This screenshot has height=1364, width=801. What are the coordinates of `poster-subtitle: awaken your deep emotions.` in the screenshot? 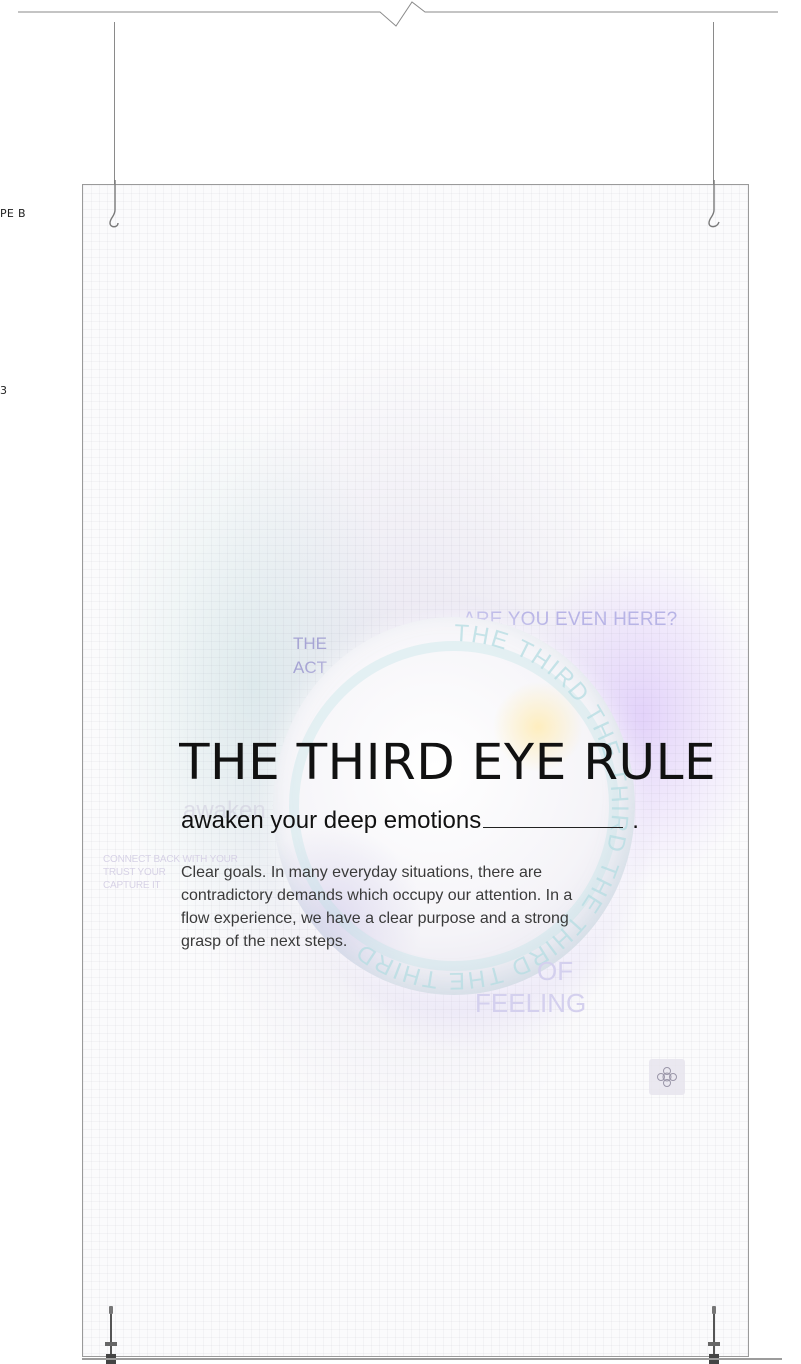 It's located at (410, 821).